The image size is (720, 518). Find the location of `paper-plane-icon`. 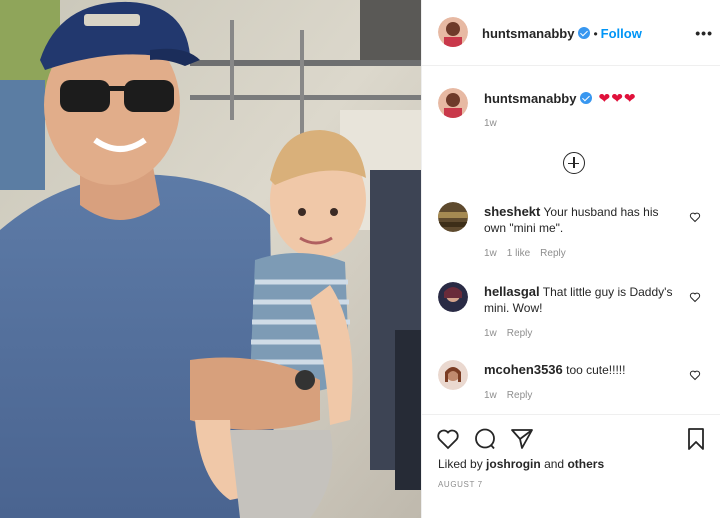

paper-plane-icon is located at coordinates (522, 439).